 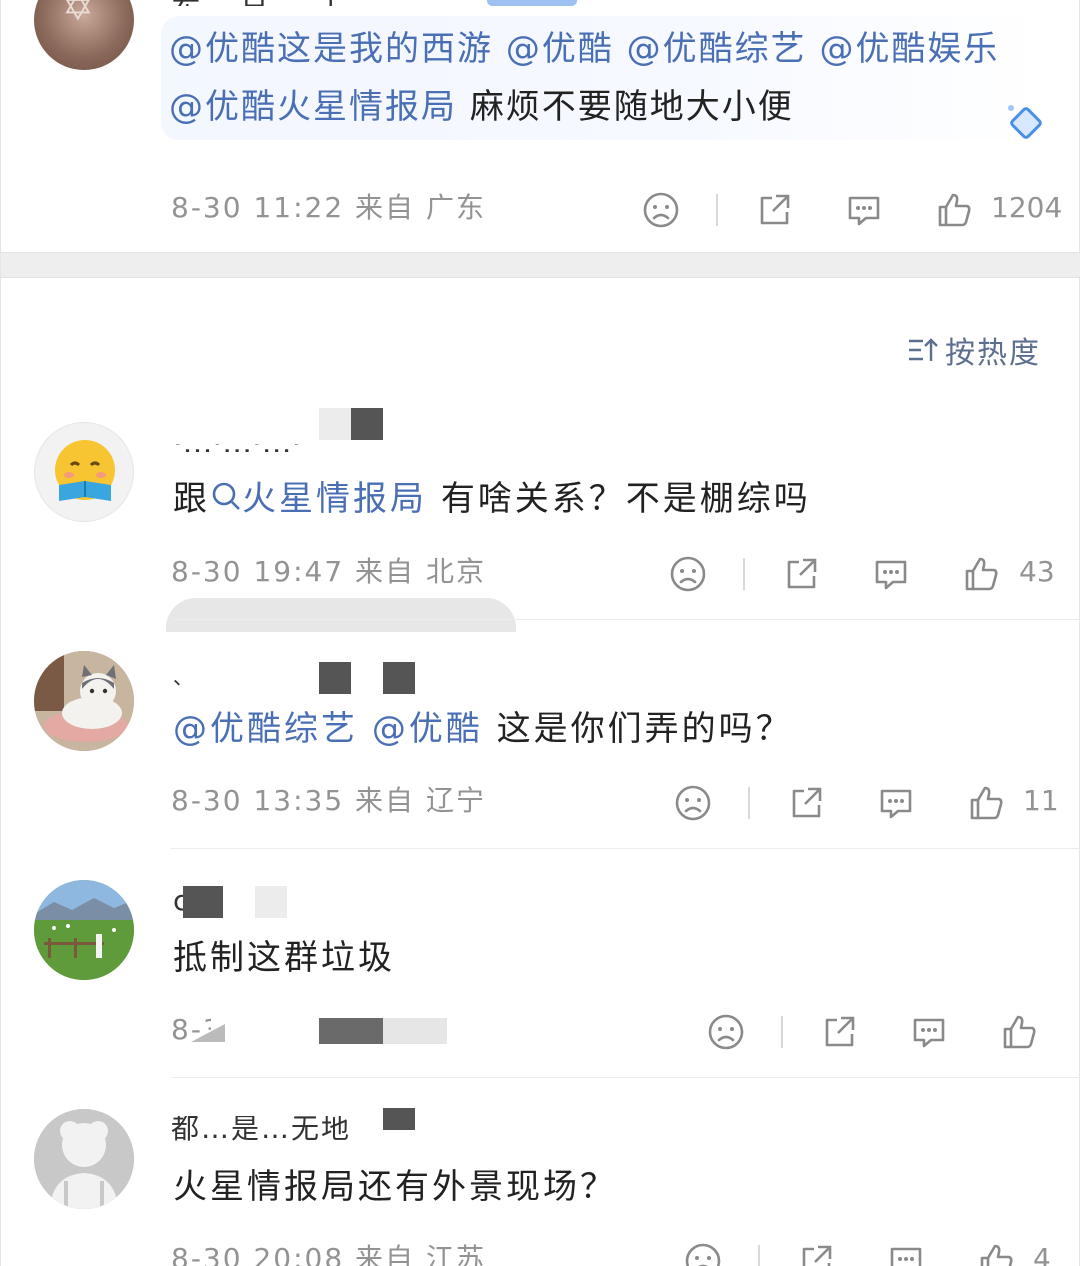 What do you see at coordinates (1042, 1254) in the screenshot?
I see `like-count: 4` at bounding box center [1042, 1254].